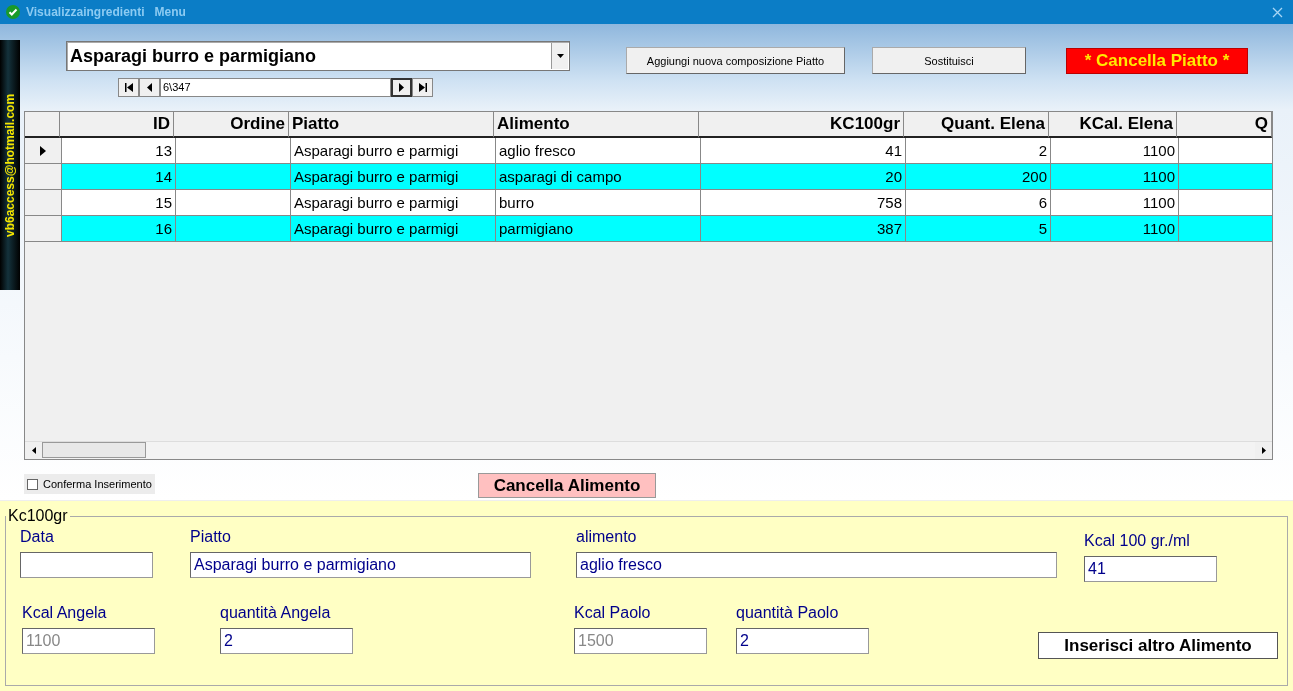 The height and width of the screenshot is (691, 1293). I want to click on action-button: Sostituisci, so click(949, 60).